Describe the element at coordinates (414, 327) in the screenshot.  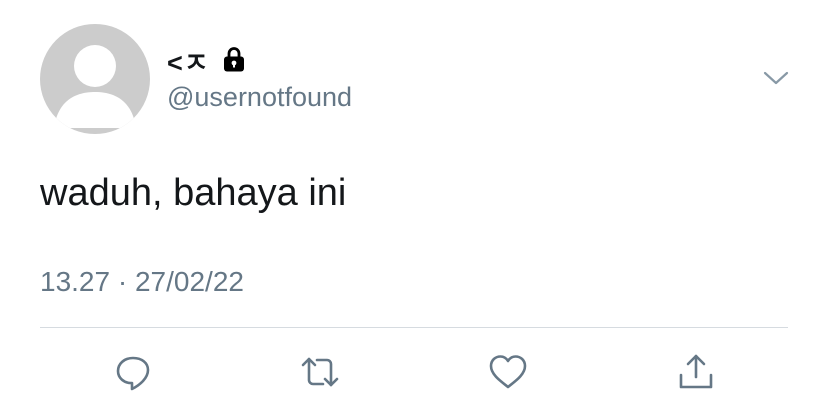
I see `divider` at that location.